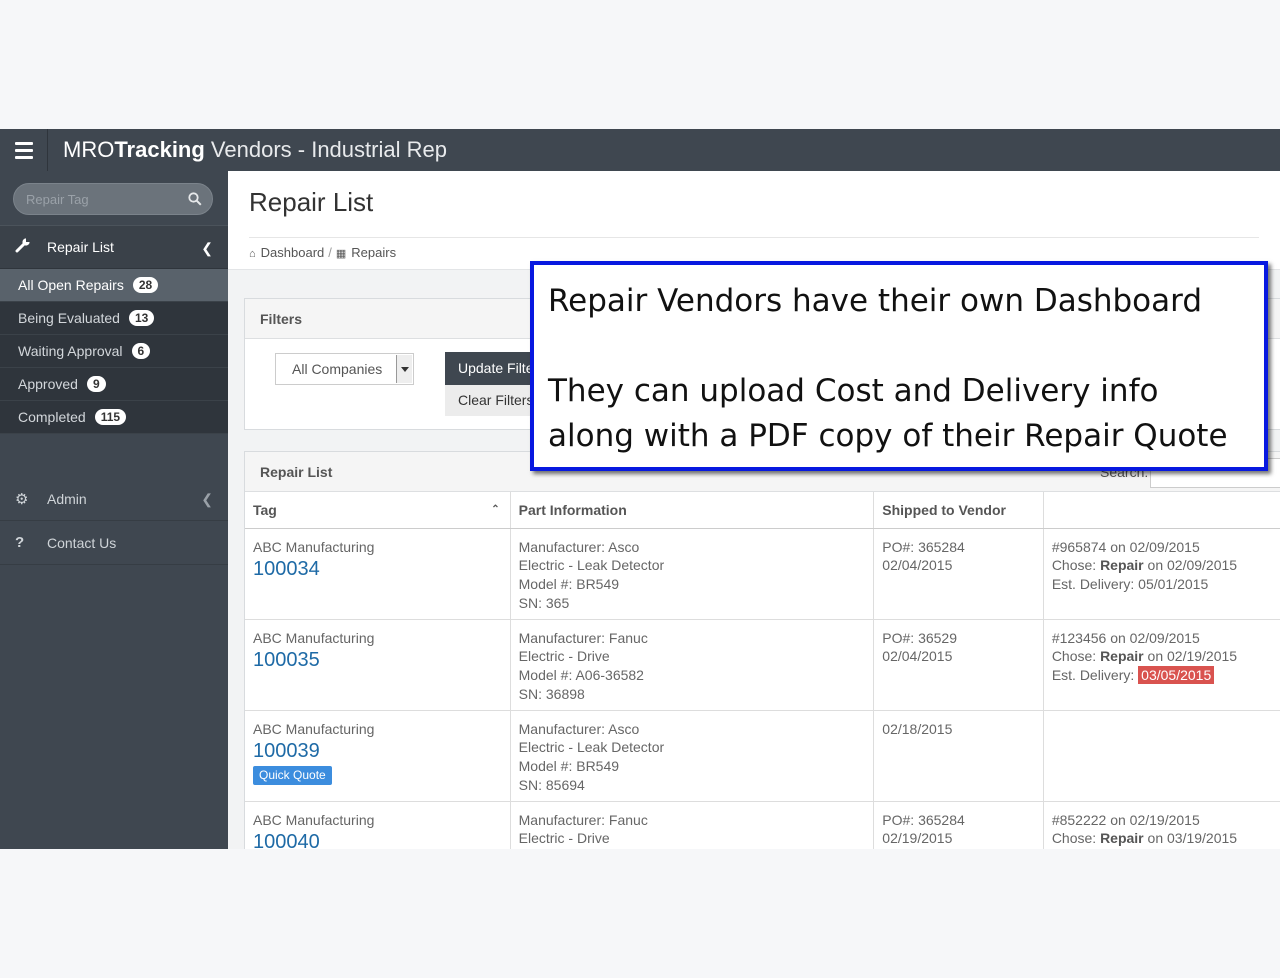 Image resolution: width=1280 pixels, height=978 pixels. I want to click on chose-prefix: Chose:, so click(1076, 656).